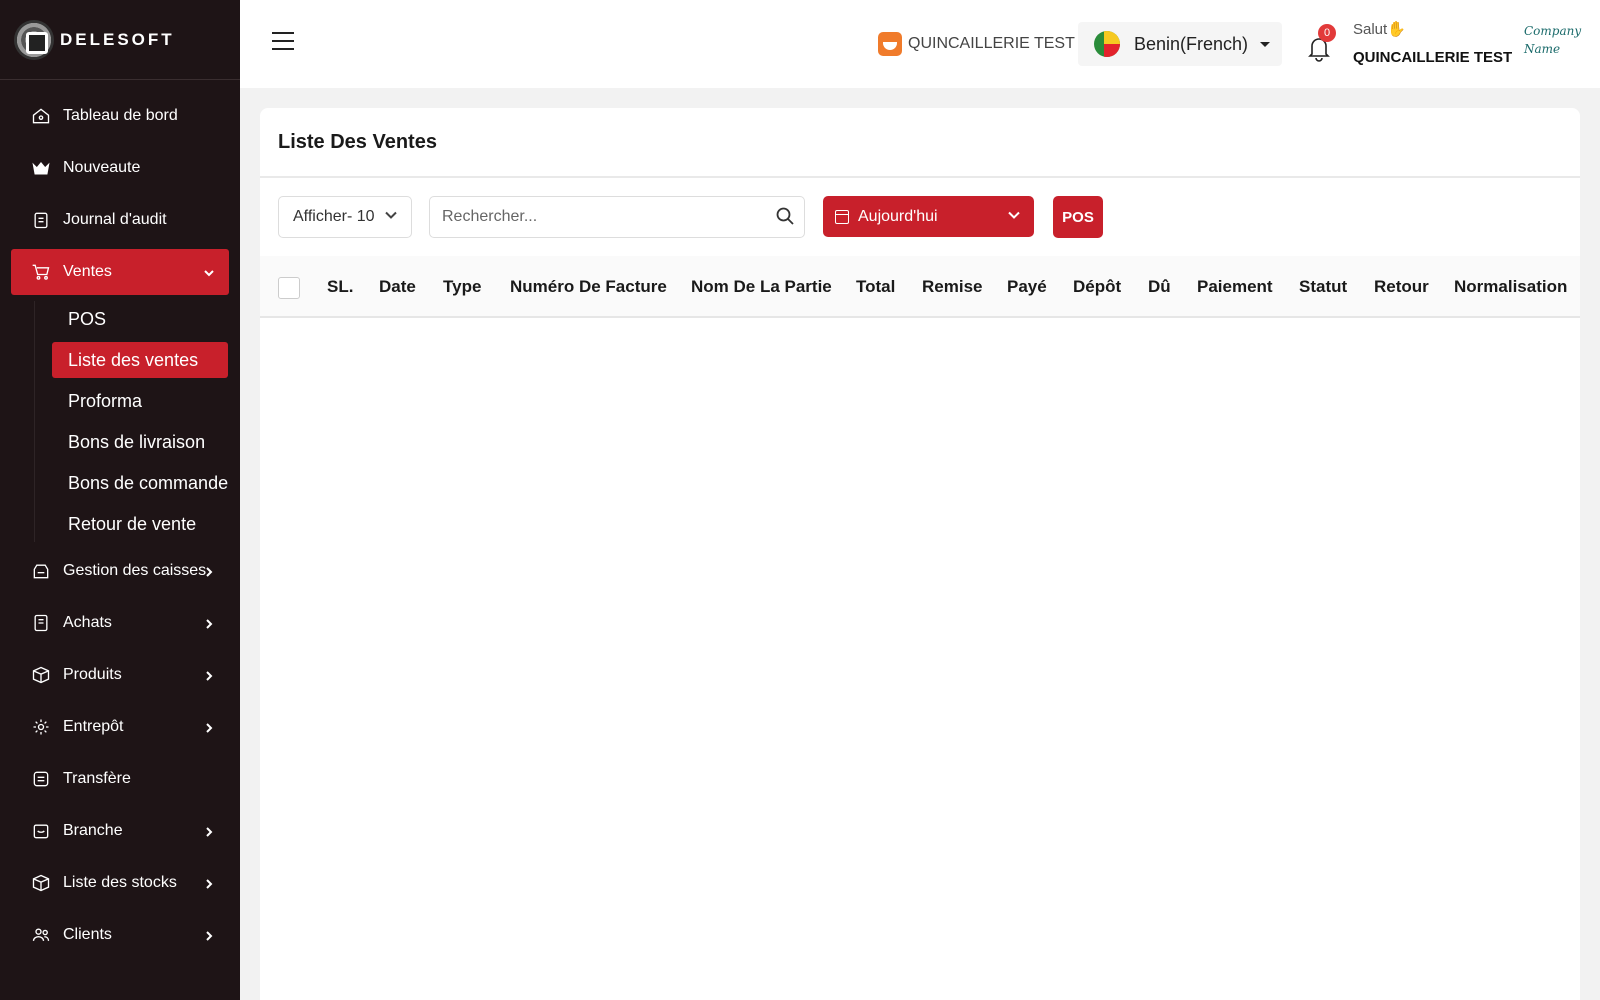  Describe the element at coordinates (93, 726) in the screenshot. I see `sidebar-item-label: Entrepôt` at that location.